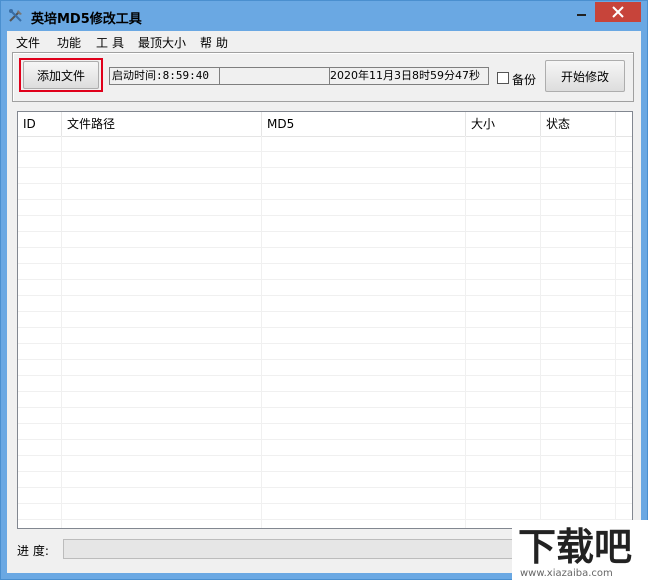  What do you see at coordinates (324, 41) in the screenshot?
I see `menu-bar: 文件 功能 工具 最顶大小 帮助` at bounding box center [324, 41].